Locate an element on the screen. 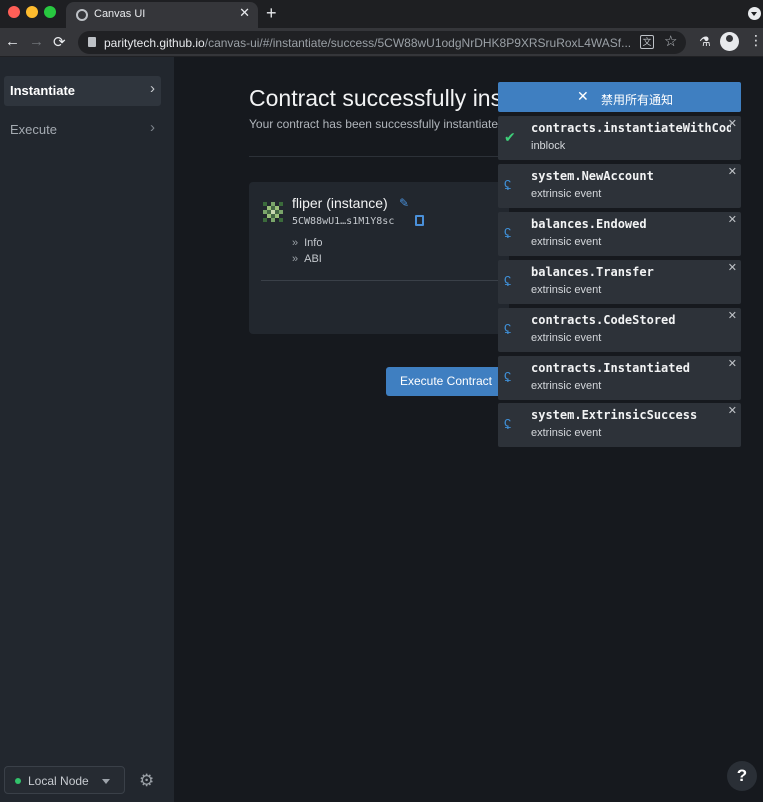 The image size is (763, 802). sidebar-item-instantiate: Instantiate › is located at coordinates (82, 91).